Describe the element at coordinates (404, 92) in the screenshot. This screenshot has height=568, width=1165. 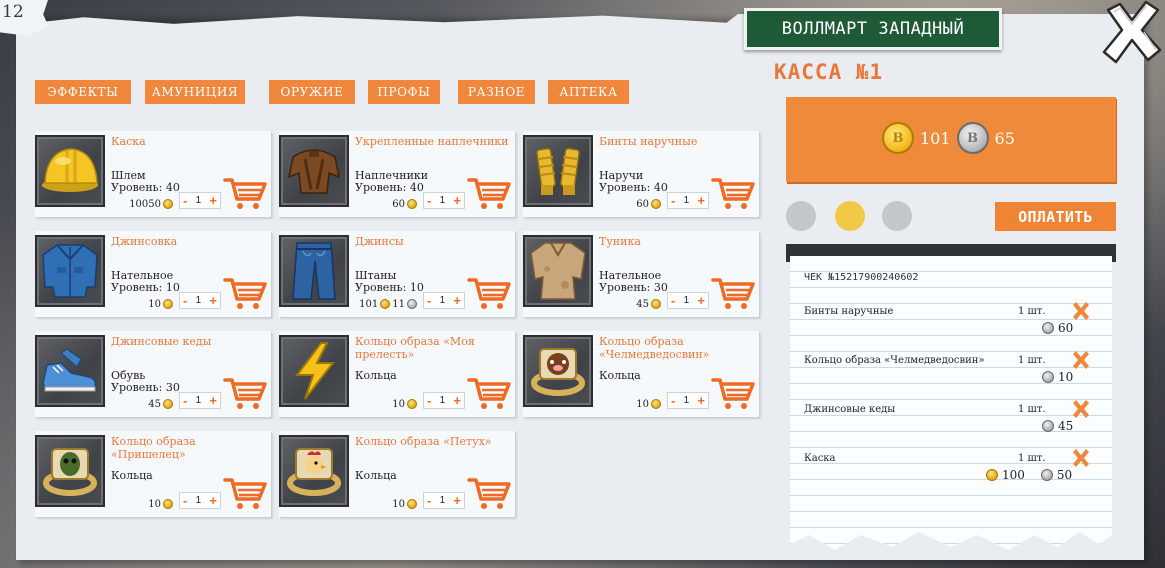
I see `tab-profs: ПРОФЫ` at that location.